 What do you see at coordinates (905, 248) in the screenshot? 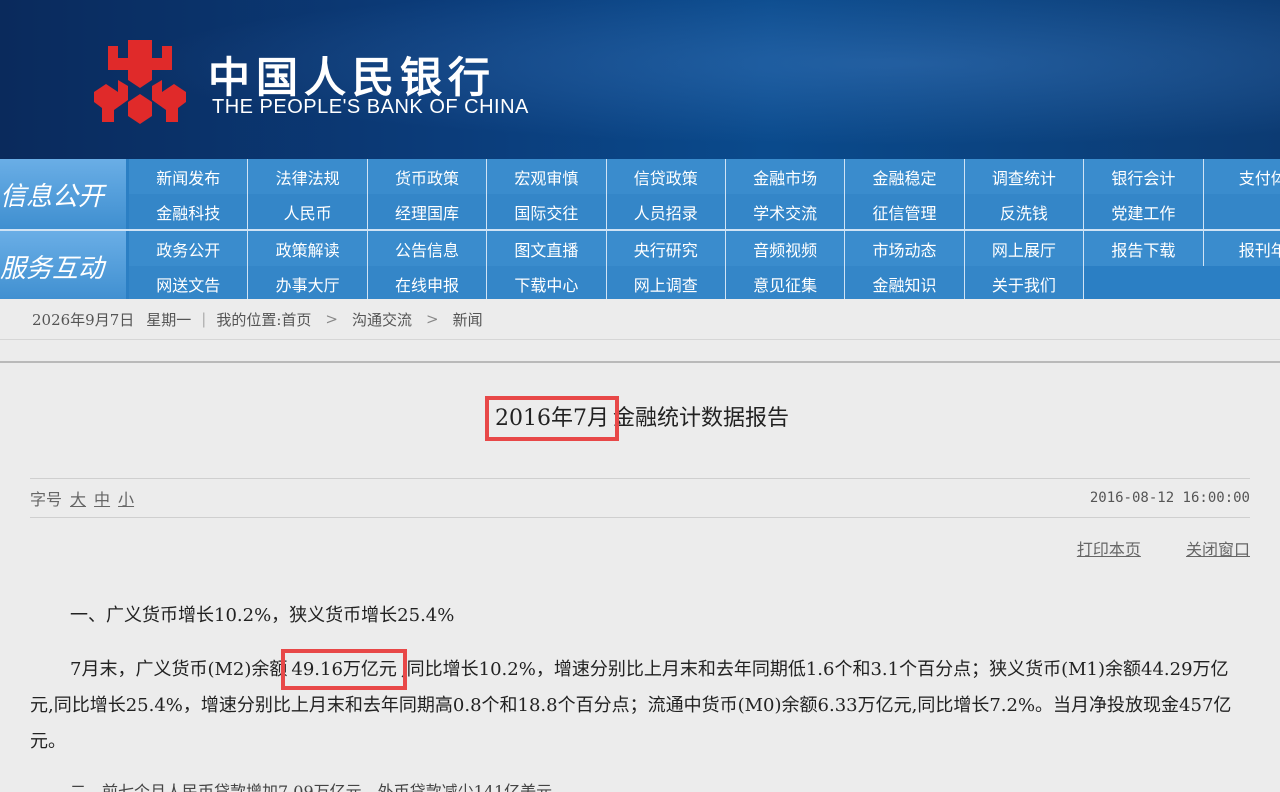
I see `nav-item: 市场动态` at bounding box center [905, 248].